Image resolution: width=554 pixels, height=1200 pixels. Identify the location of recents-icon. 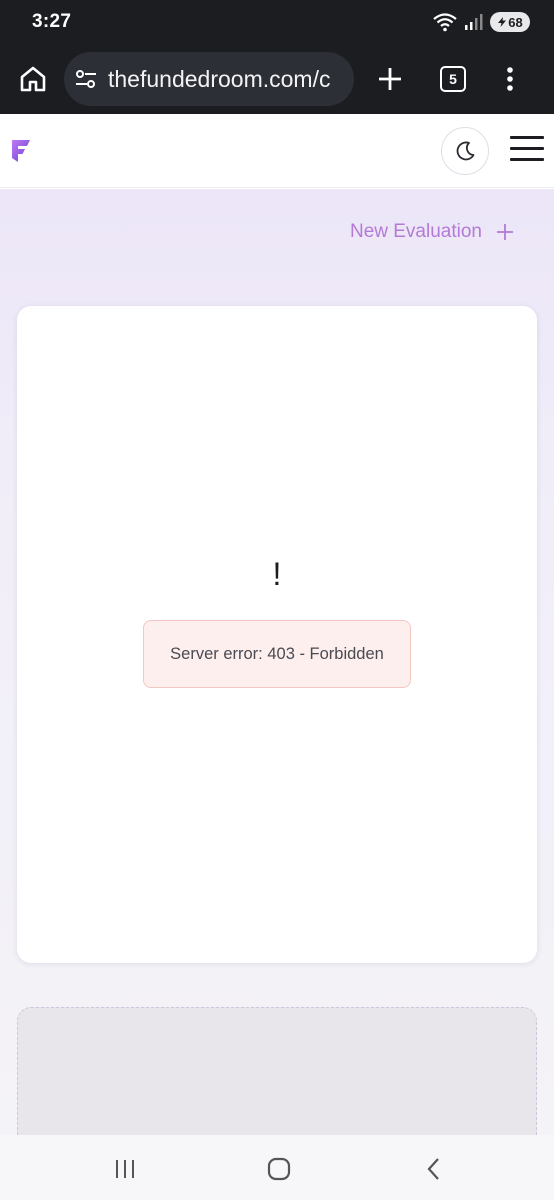
(125, 1169).